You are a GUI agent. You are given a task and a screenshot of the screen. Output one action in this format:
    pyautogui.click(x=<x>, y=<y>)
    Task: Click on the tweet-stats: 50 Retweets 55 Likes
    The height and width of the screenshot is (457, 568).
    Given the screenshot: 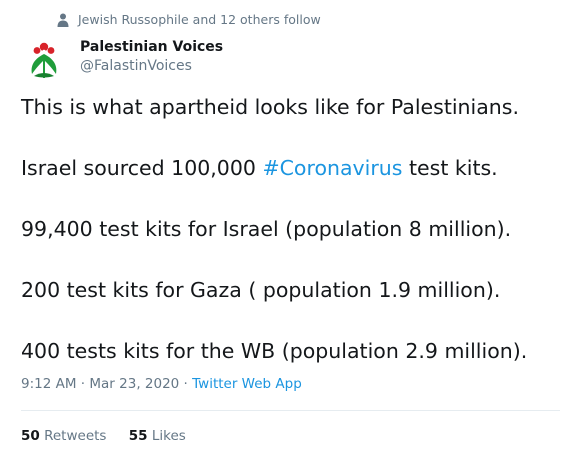 What is the action you would take?
    pyautogui.click(x=112, y=436)
    